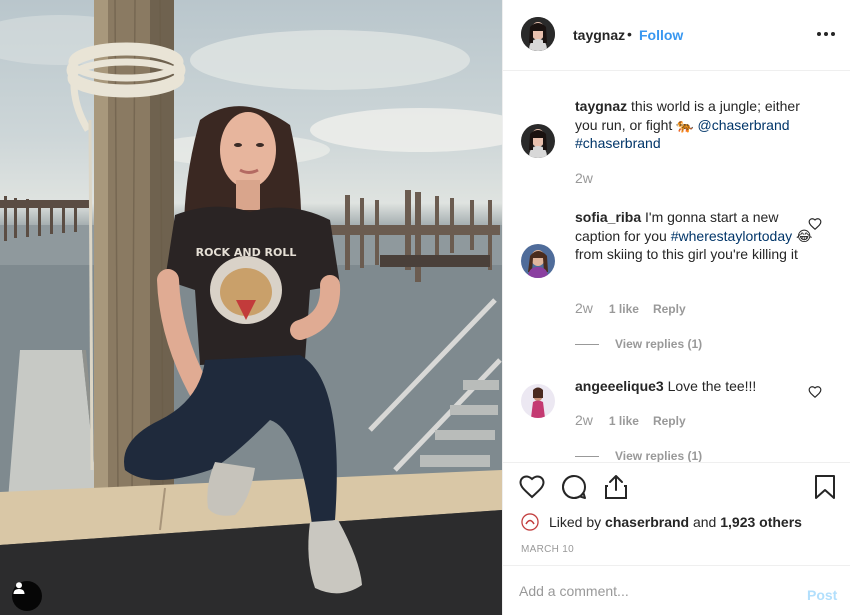  What do you see at coordinates (246, 252) in the screenshot?
I see `svg-text: ROCK AND ROLL` at bounding box center [246, 252].